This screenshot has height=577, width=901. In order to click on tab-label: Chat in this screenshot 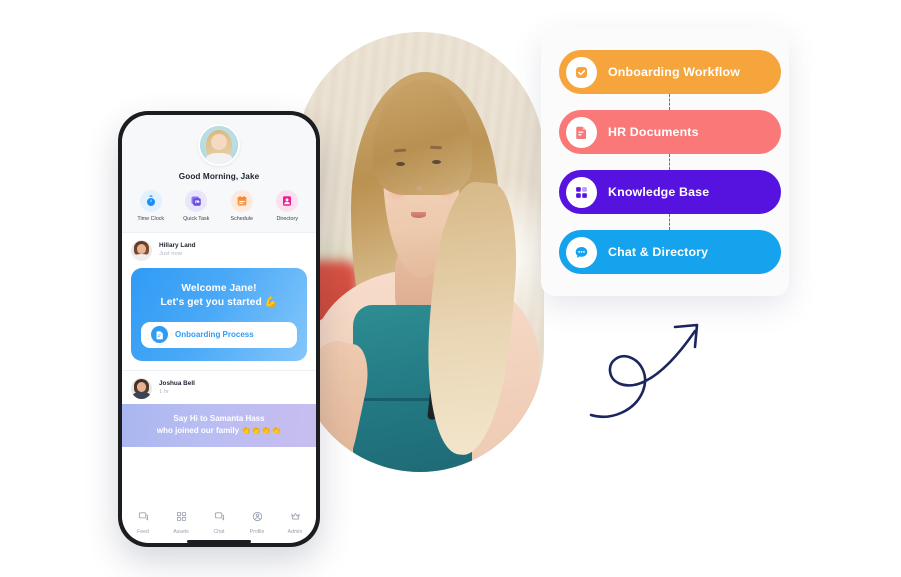, I will do `click(219, 532)`.